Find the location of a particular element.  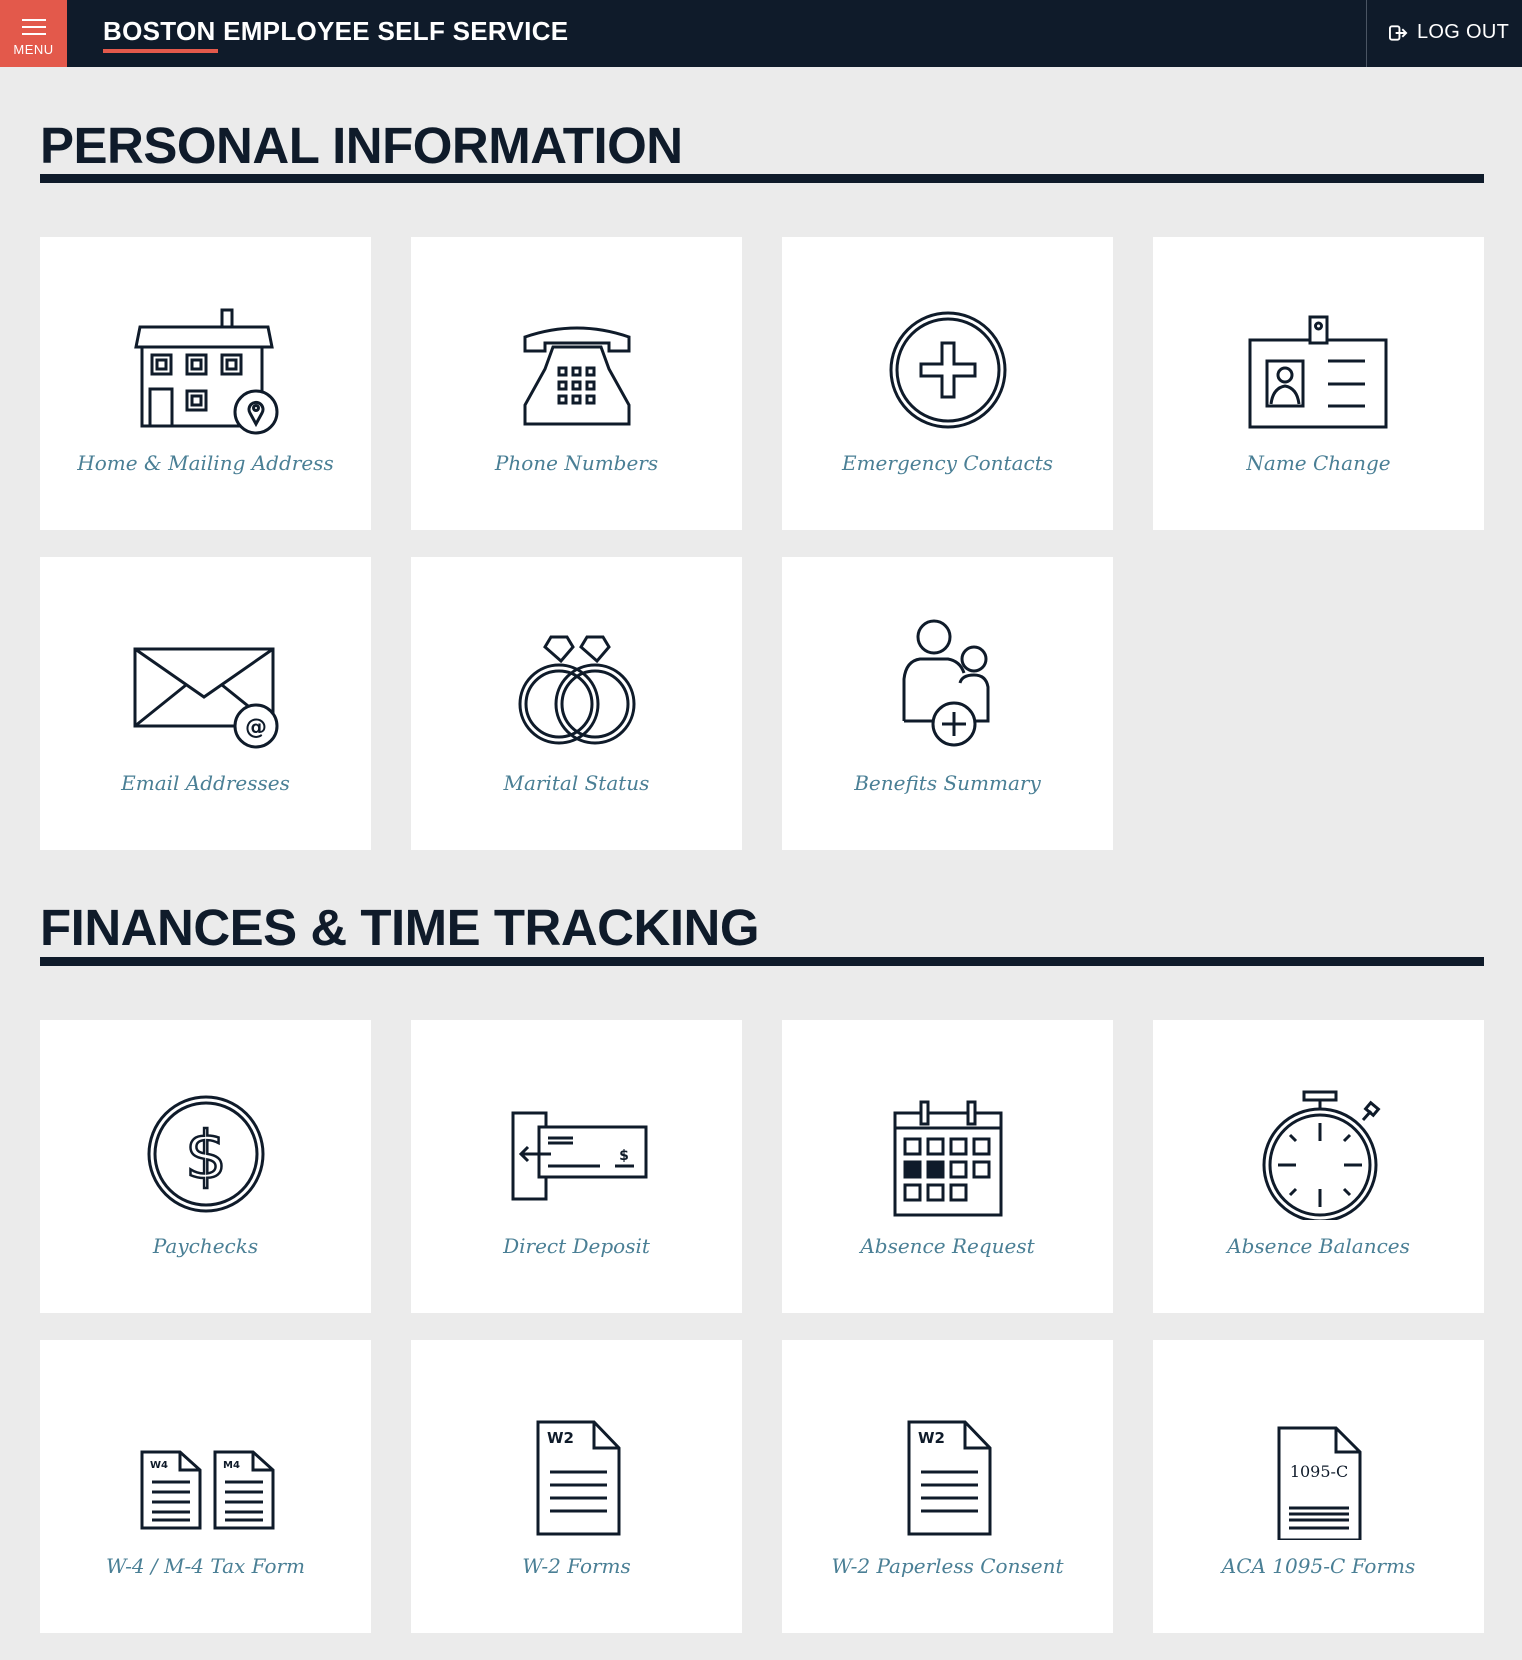

tile-emergency-contacts: Emergency Contacts is located at coordinates (947, 383).